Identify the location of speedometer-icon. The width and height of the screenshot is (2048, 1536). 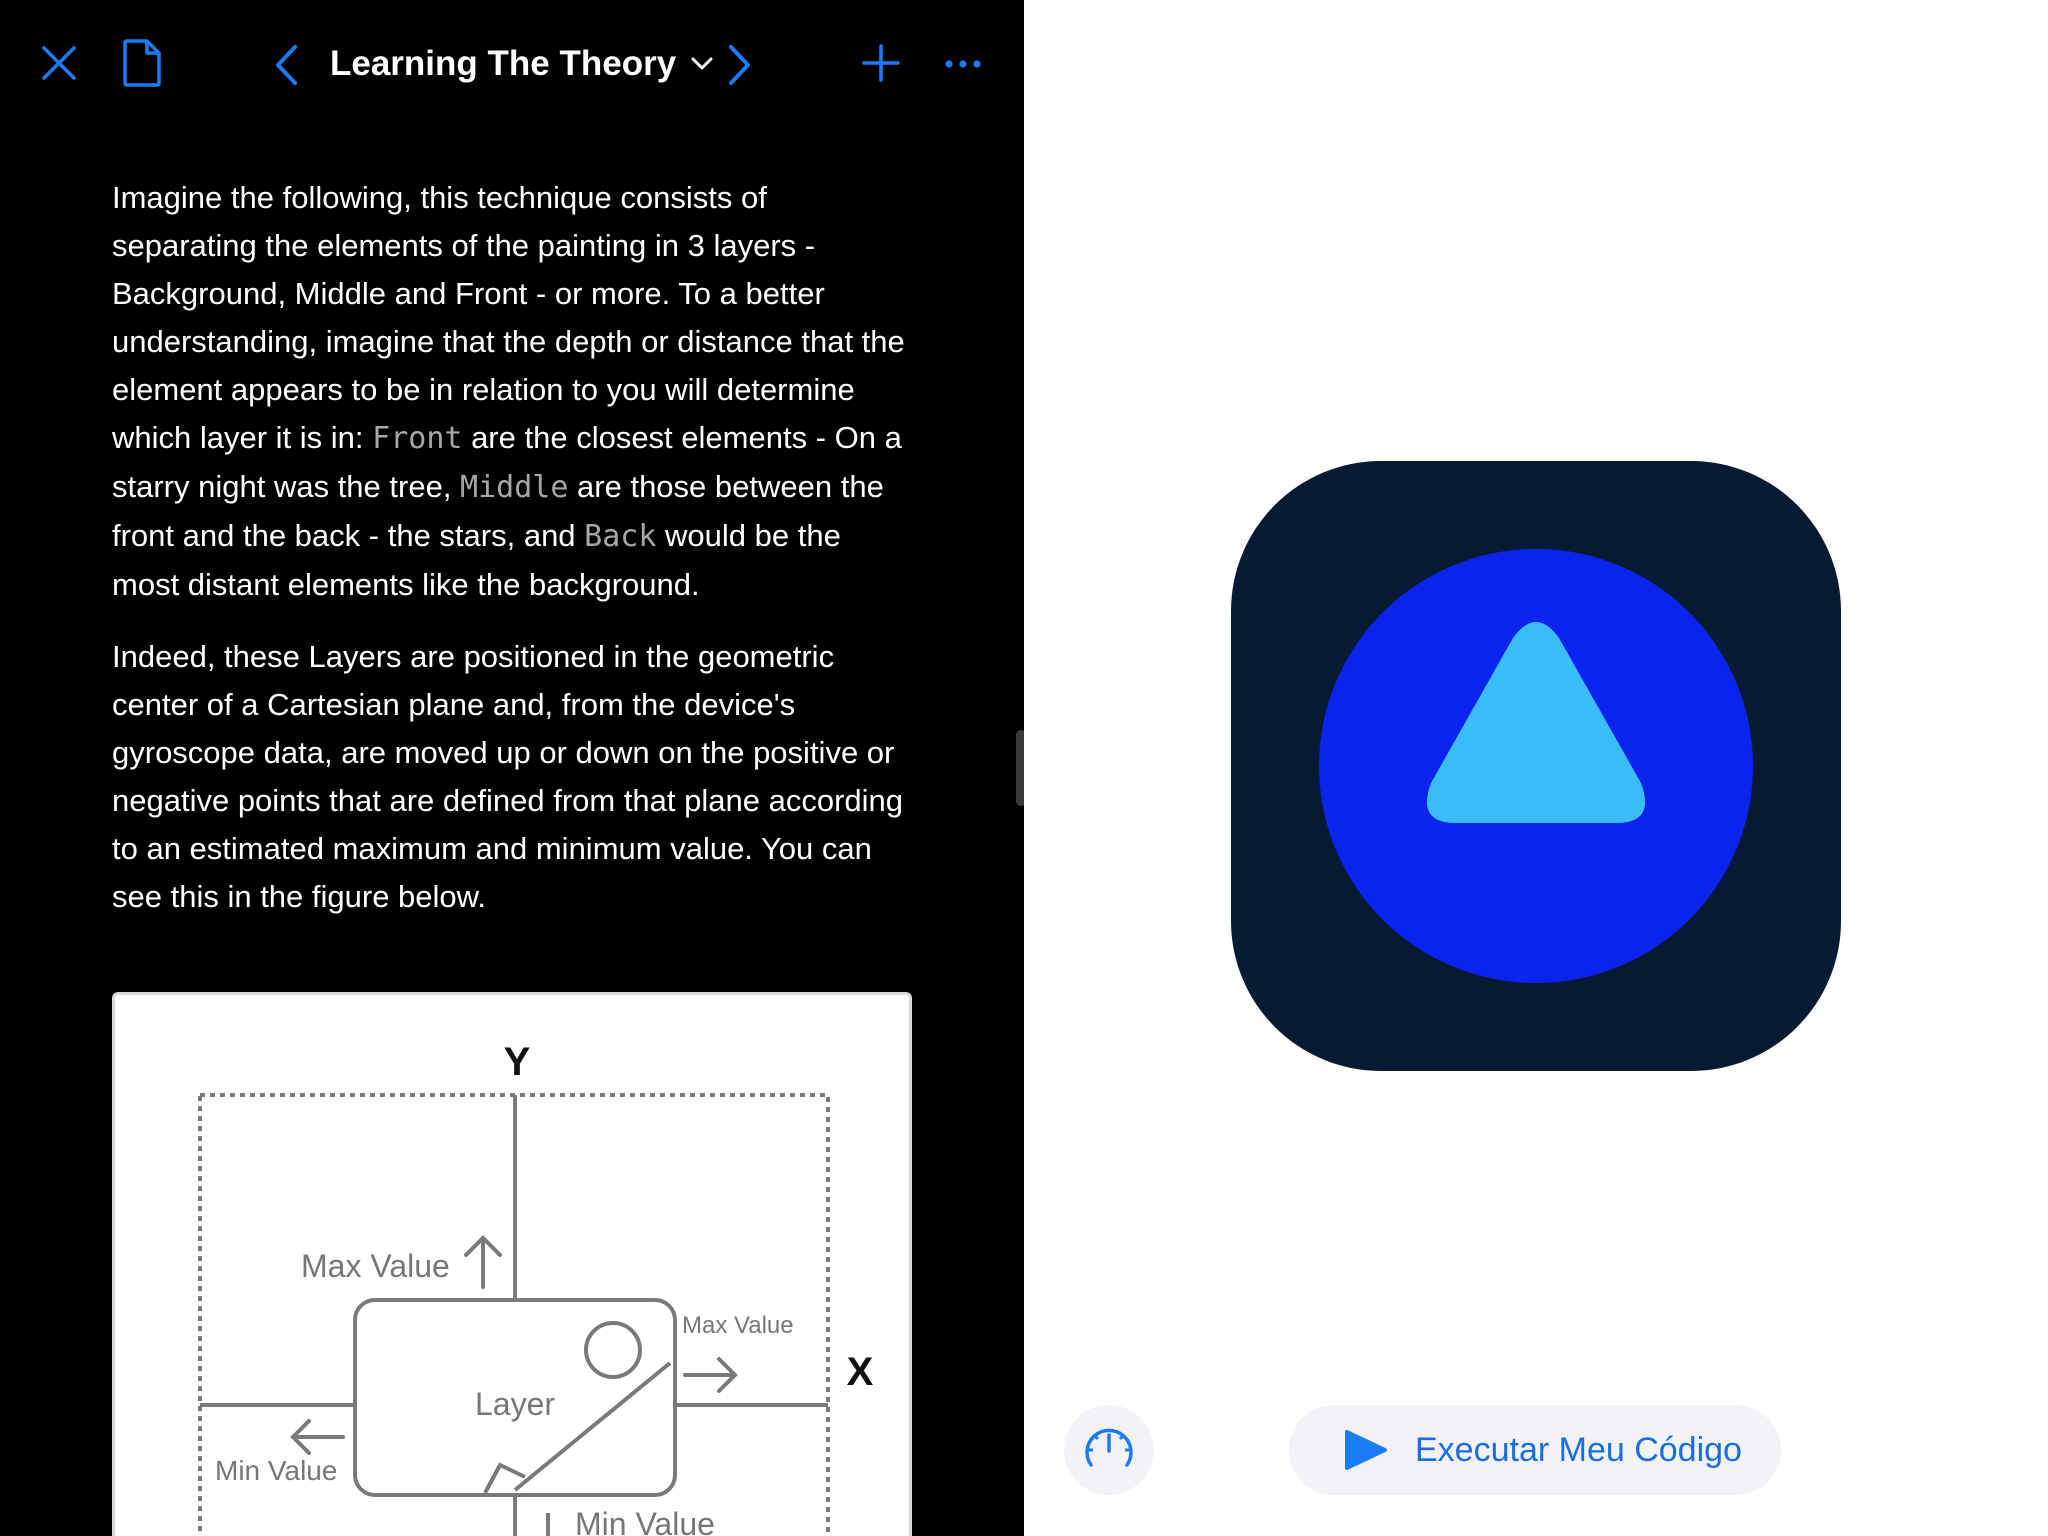
(1109, 1447).